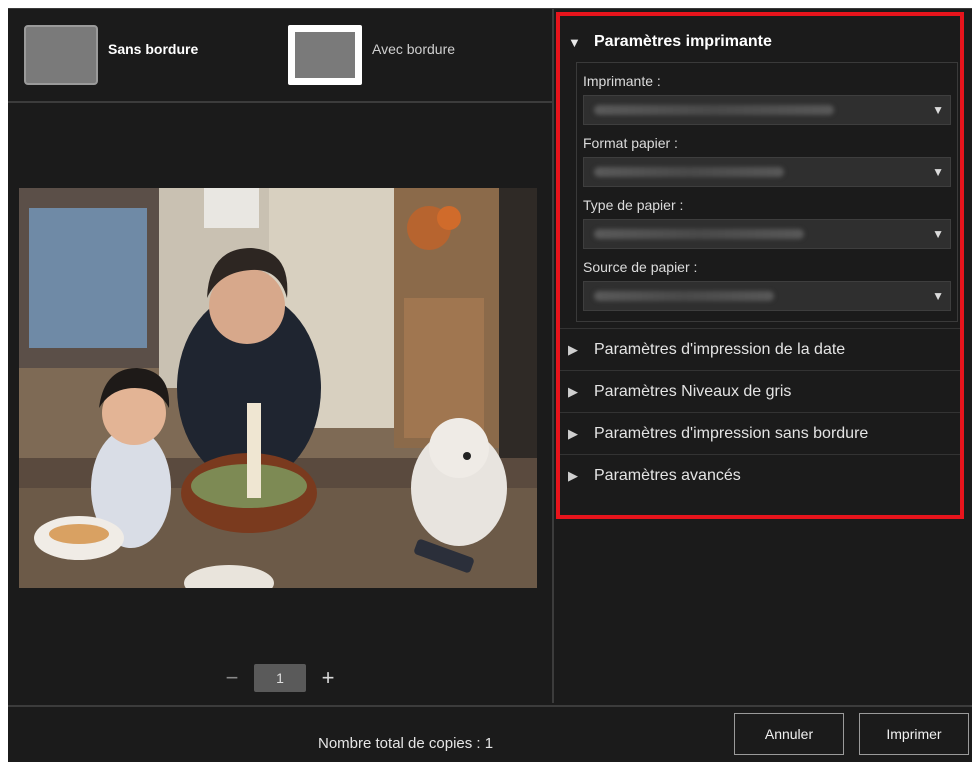 The height and width of the screenshot is (764, 972). I want to click on copies-stepper: − 1 +, so click(280, 678).